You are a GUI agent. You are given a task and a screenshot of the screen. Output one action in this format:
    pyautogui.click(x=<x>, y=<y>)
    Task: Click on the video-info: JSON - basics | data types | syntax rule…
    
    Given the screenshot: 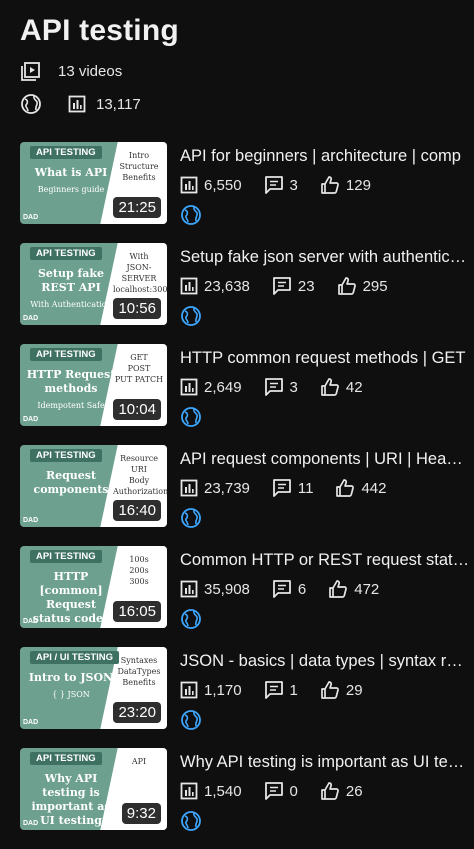 What is the action you would take?
    pyautogui.click(x=325, y=689)
    